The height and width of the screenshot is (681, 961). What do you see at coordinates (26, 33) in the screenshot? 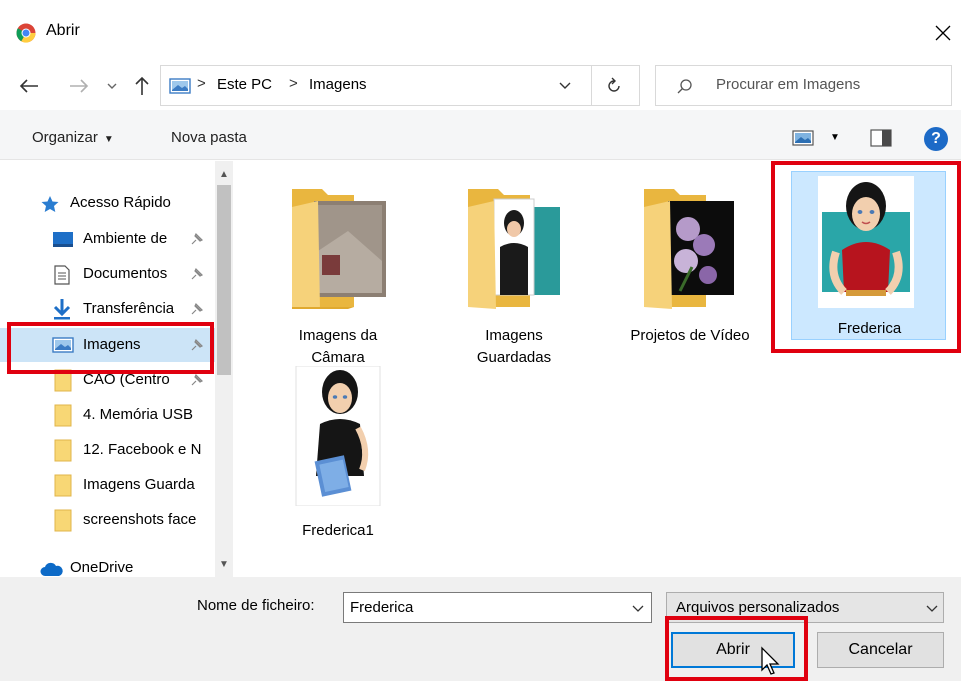
I see `chrome-icon` at bounding box center [26, 33].